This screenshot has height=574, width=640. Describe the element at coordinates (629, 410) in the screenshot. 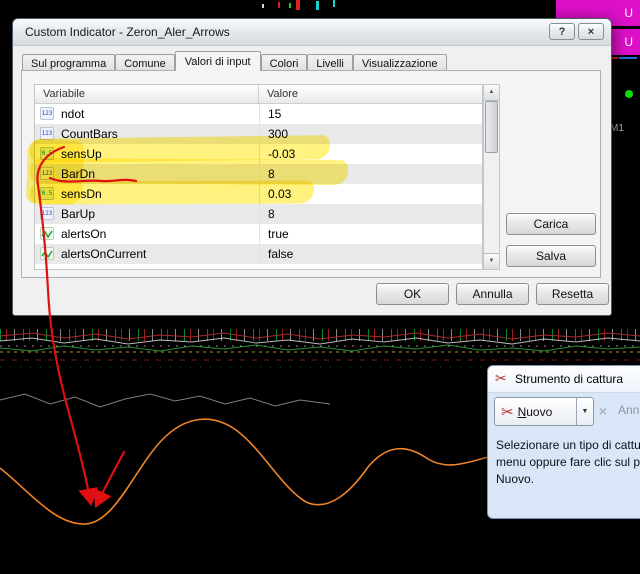

I see `cancel-snip-label: Annulla` at that location.